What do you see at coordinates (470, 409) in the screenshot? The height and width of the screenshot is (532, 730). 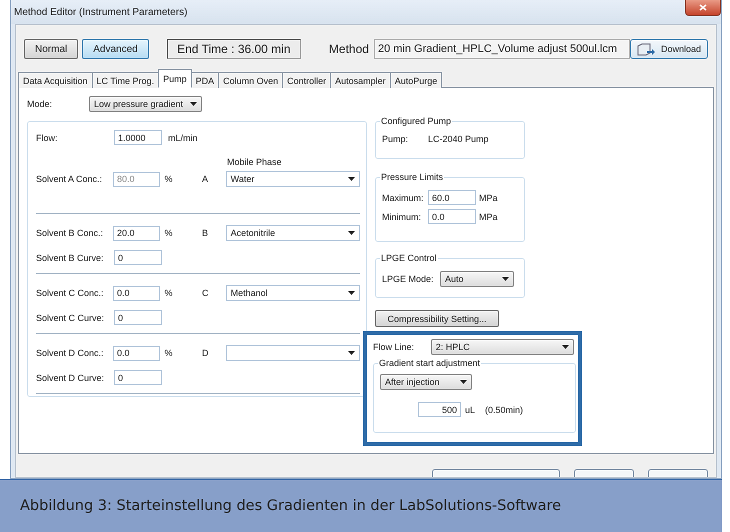 I see `volume-unit: uL` at bounding box center [470, 409].